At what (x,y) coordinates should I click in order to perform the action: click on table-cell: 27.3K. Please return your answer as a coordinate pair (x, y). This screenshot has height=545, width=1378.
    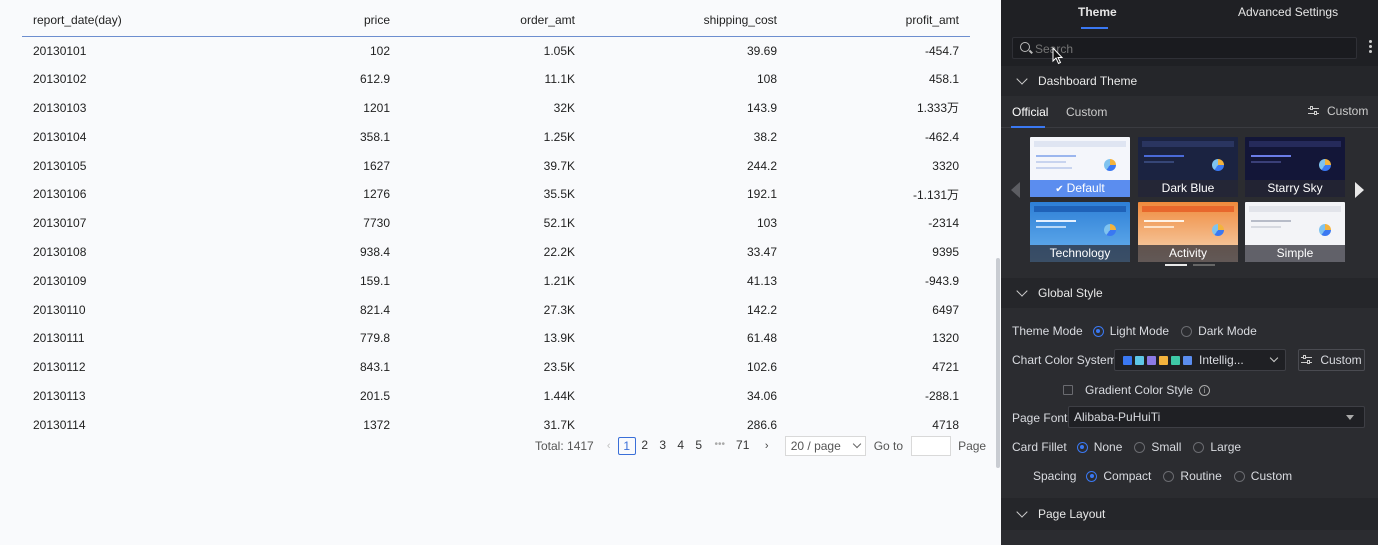
    Looking at the image, I should click on (559, 309).